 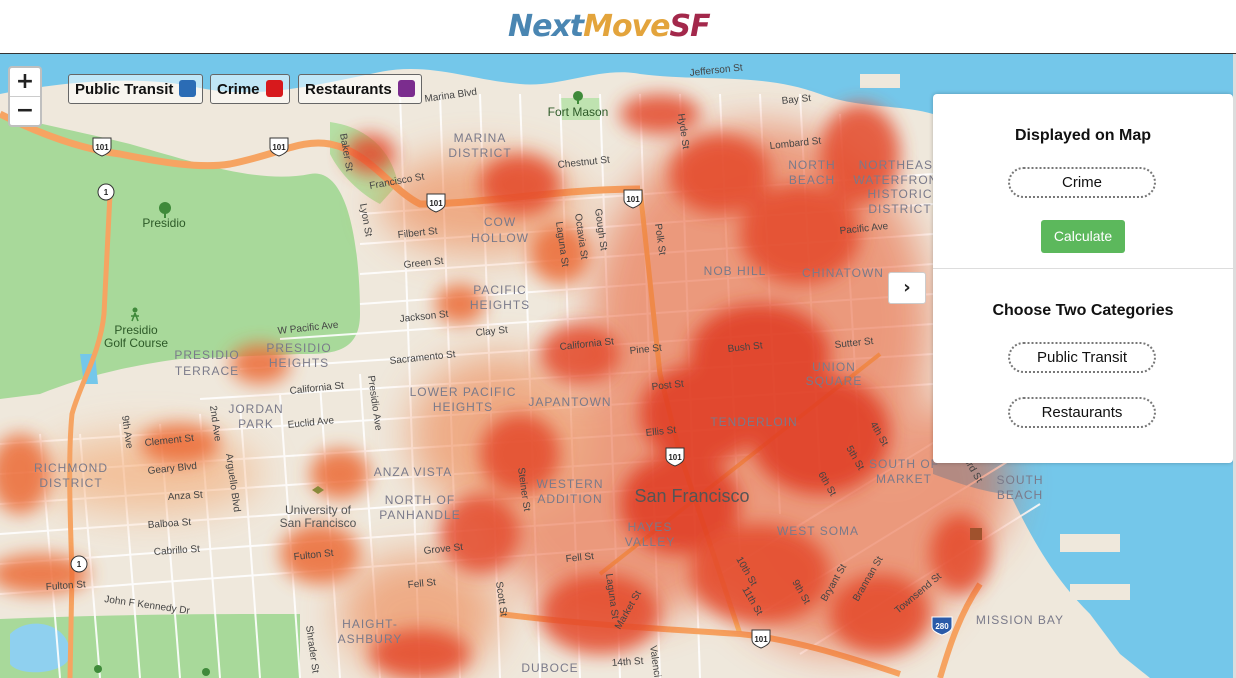 What do you see at coordinates (691, 496) in the screenshot?
I see `city-label: San Francisco` at bounding box center [691, 496].